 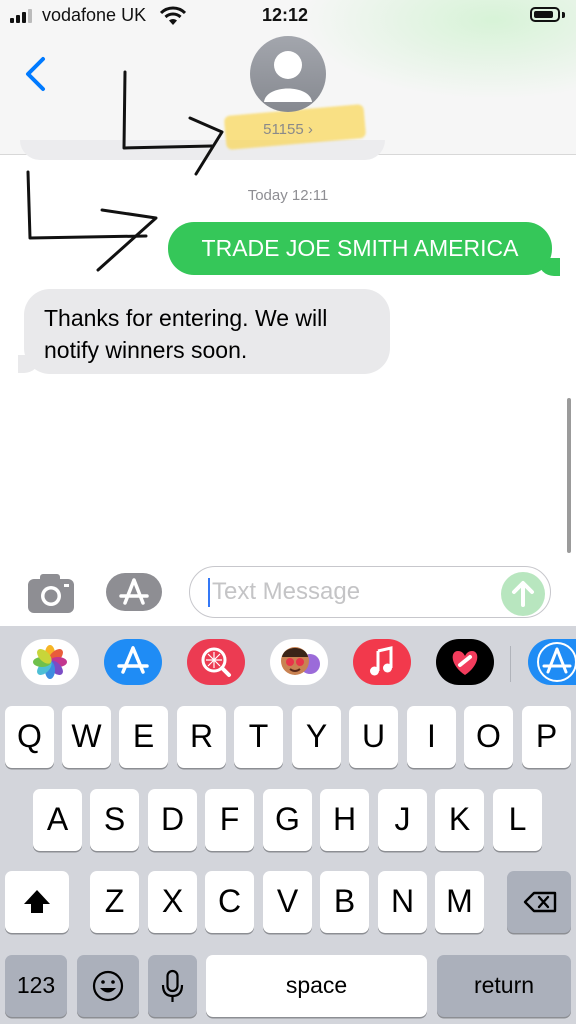 I want to click on key-u: U, so click(x=373, y=737).